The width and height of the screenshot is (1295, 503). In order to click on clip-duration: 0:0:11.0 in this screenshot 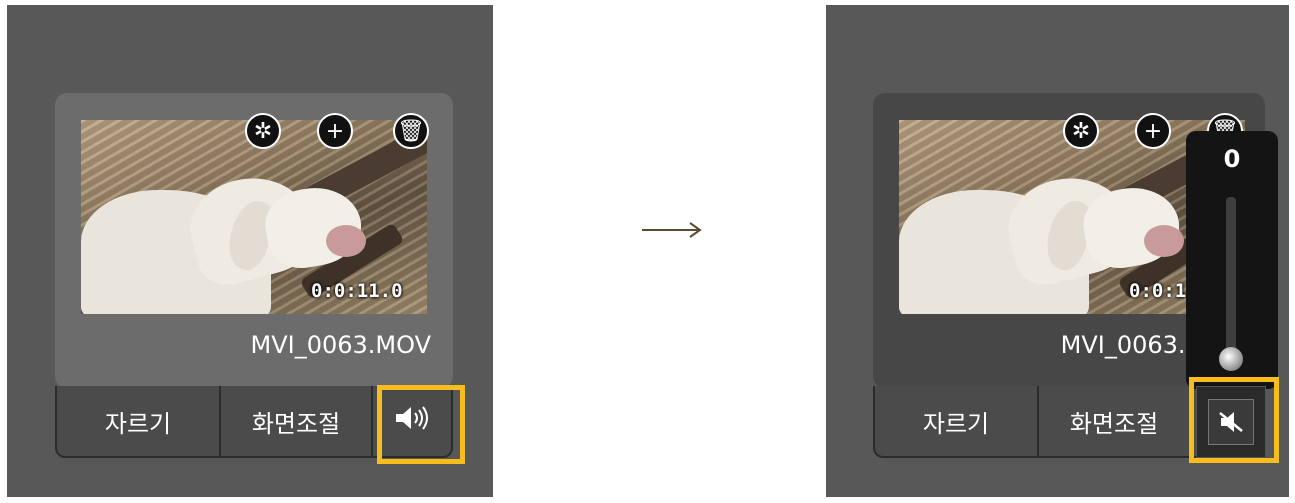, I will do `click(357, 291)`.